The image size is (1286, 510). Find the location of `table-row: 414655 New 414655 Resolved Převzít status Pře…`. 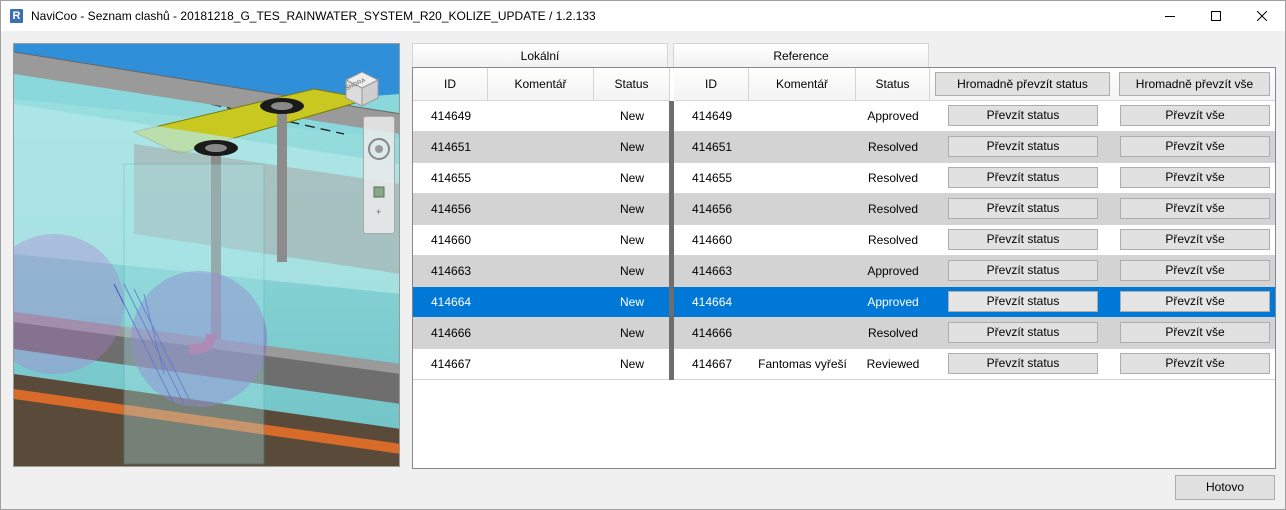

table-row: 414655 New 414655 Resolved Převzít status Pře… is located at coordinates (844, 178).